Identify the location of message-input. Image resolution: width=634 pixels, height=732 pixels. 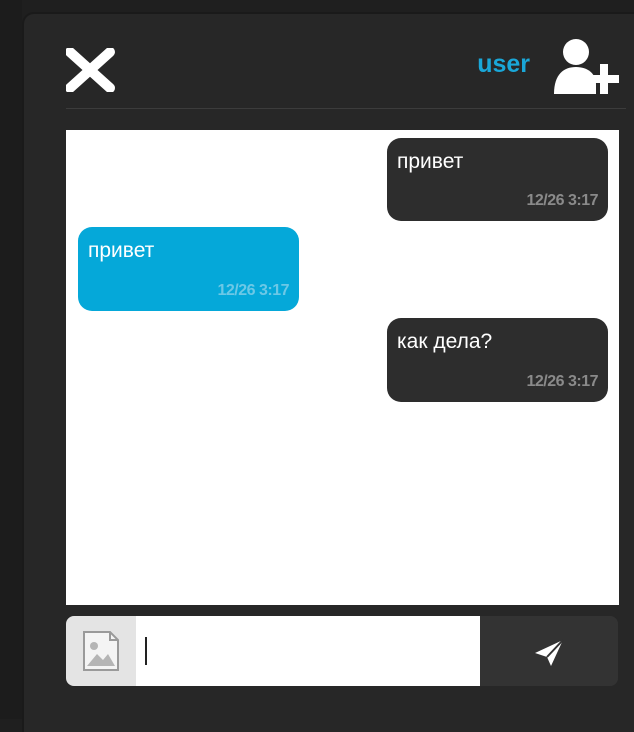
(308, 651).